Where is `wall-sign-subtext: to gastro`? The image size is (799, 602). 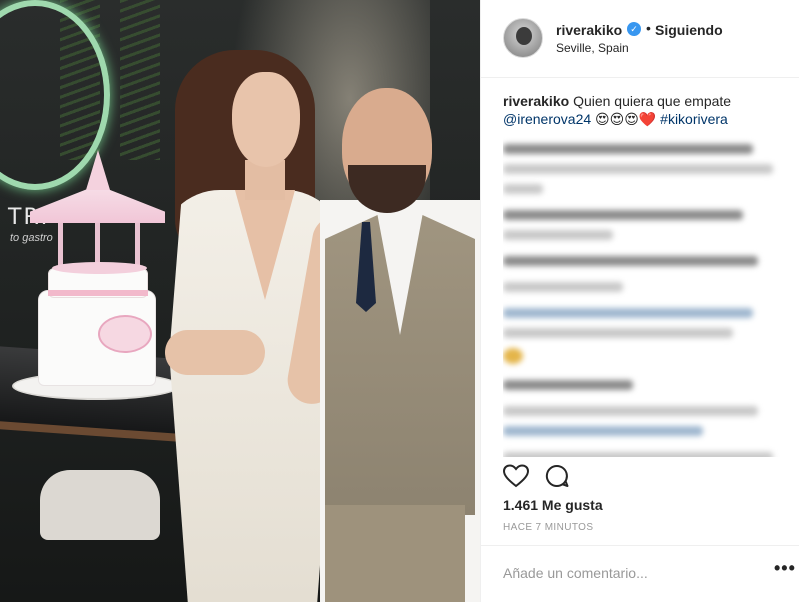
wall-sign-subtext: to gastro is located at coordinates (31, 238).